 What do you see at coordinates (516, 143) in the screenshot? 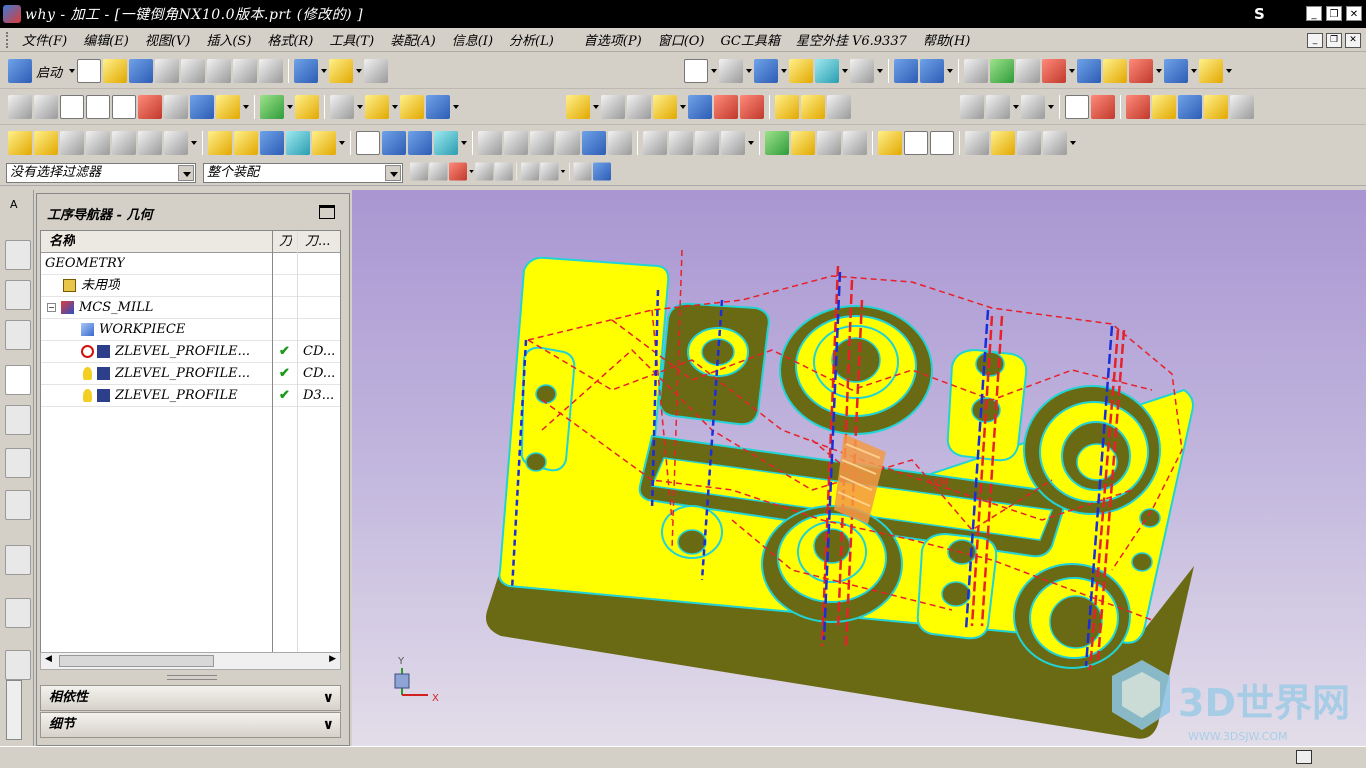
I see `tool-path-icon` at bounding box center [516, 143].